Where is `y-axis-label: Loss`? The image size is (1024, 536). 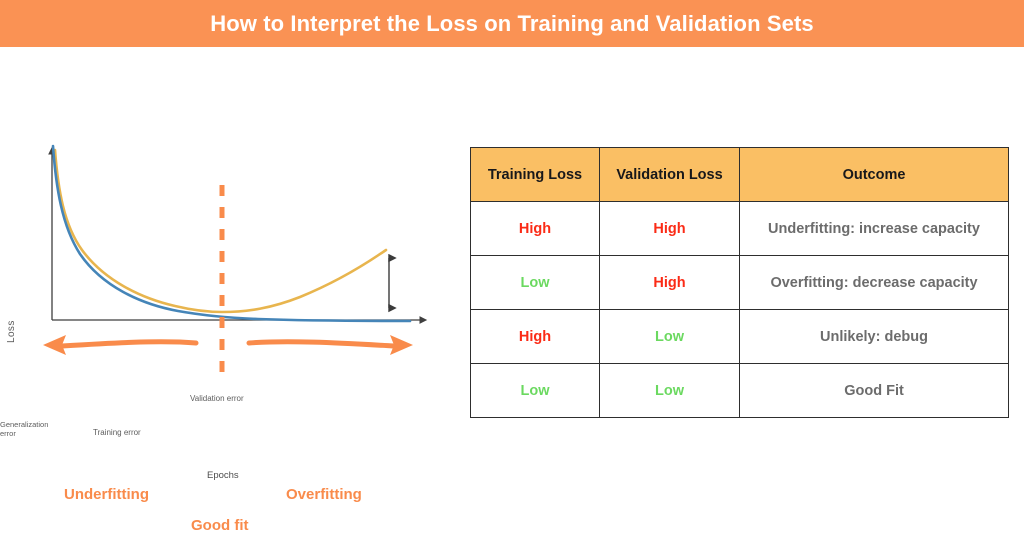 y-axis-label: Loss is located at coordinates (11, 331).